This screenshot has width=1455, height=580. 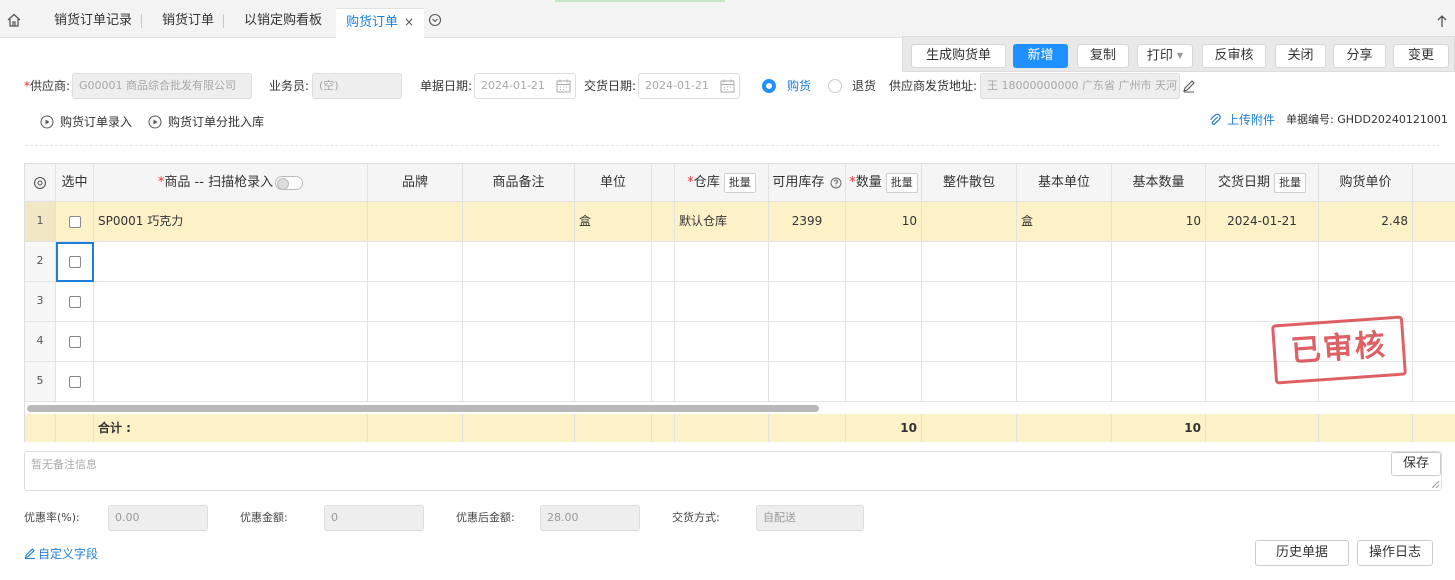 What do you see at coordinates (613, 222) in the screenshot?
I see `unit-cell: 盒` at bounding box center [613, 222].